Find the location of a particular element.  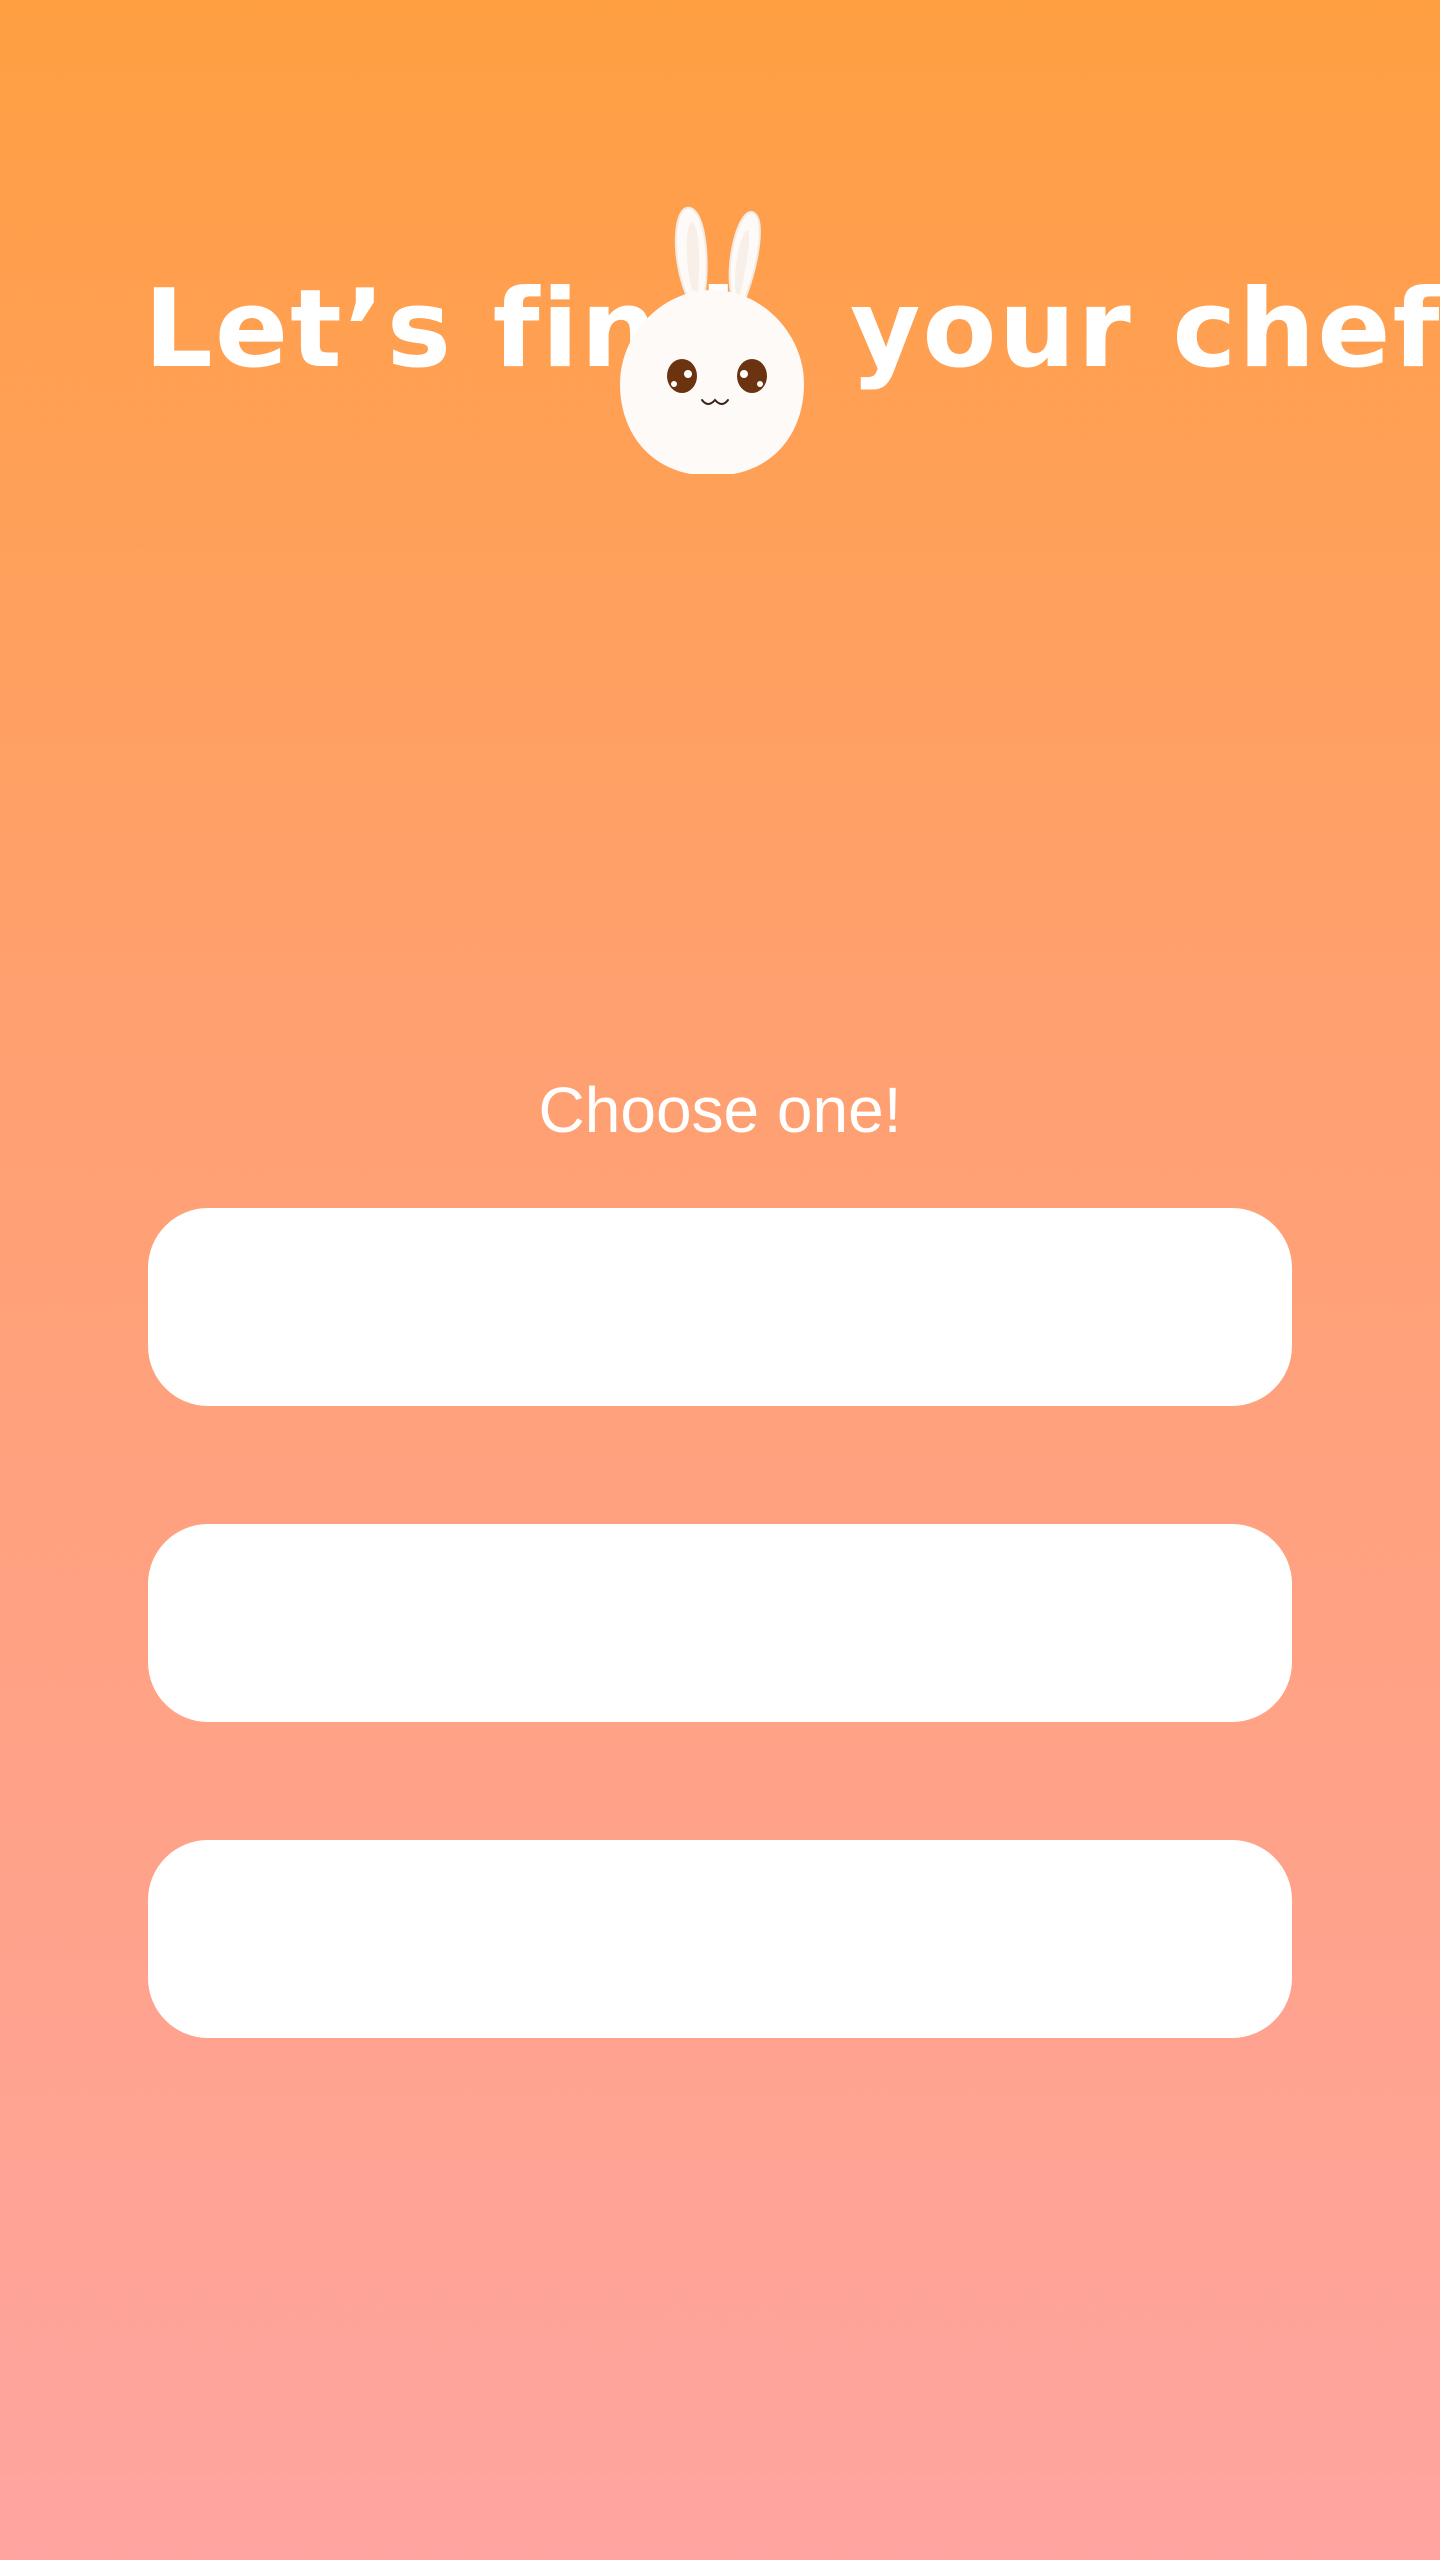

choose-prompt: Choose one! is located at coordinates (720, 1110).